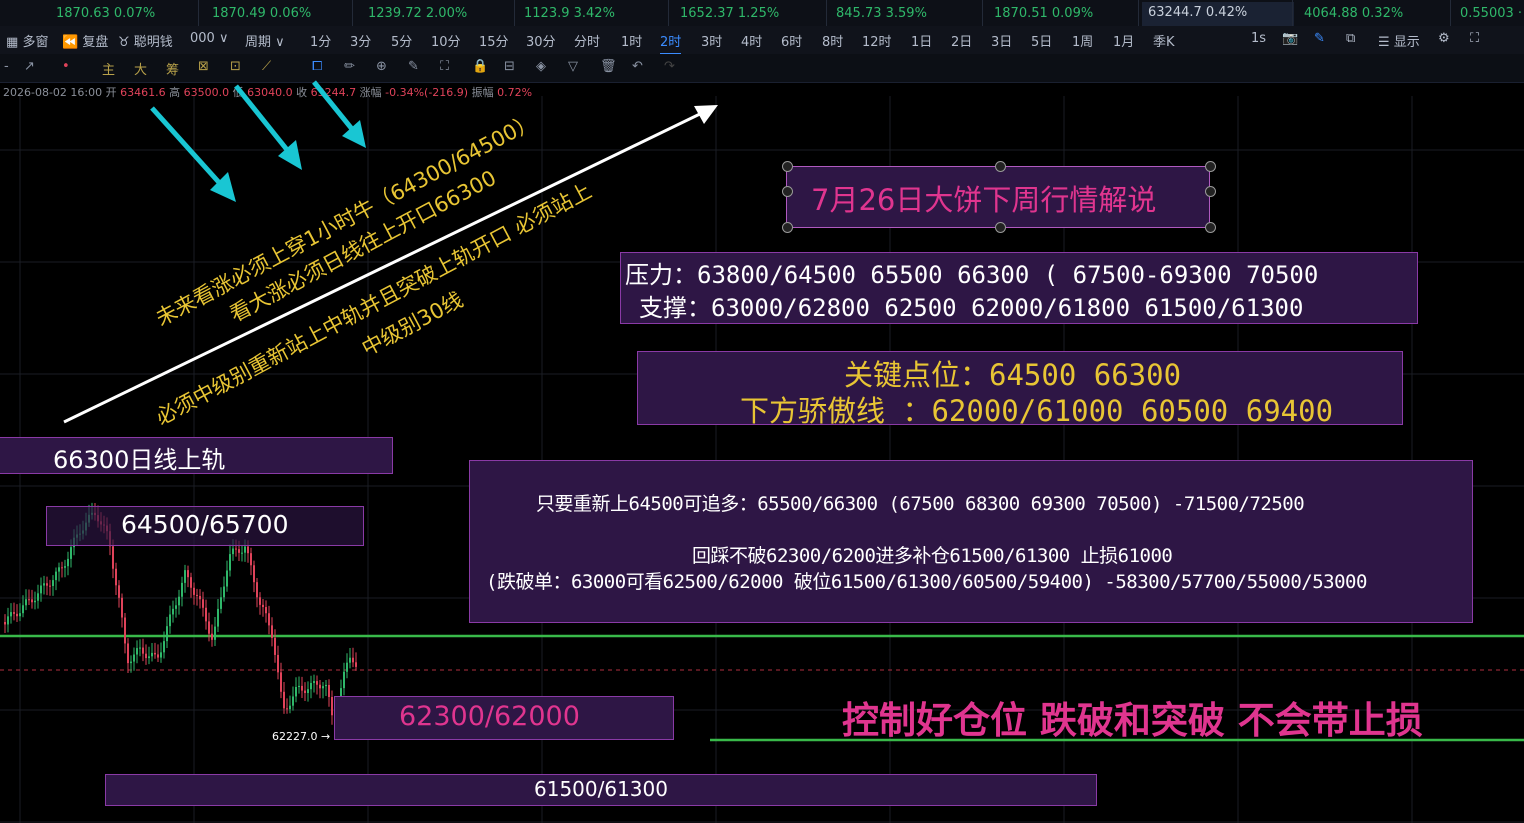 The width and height of the screenshot is (1524, 823). I want to click on zone-64500-label: 64500/65700, so click(205, 524).